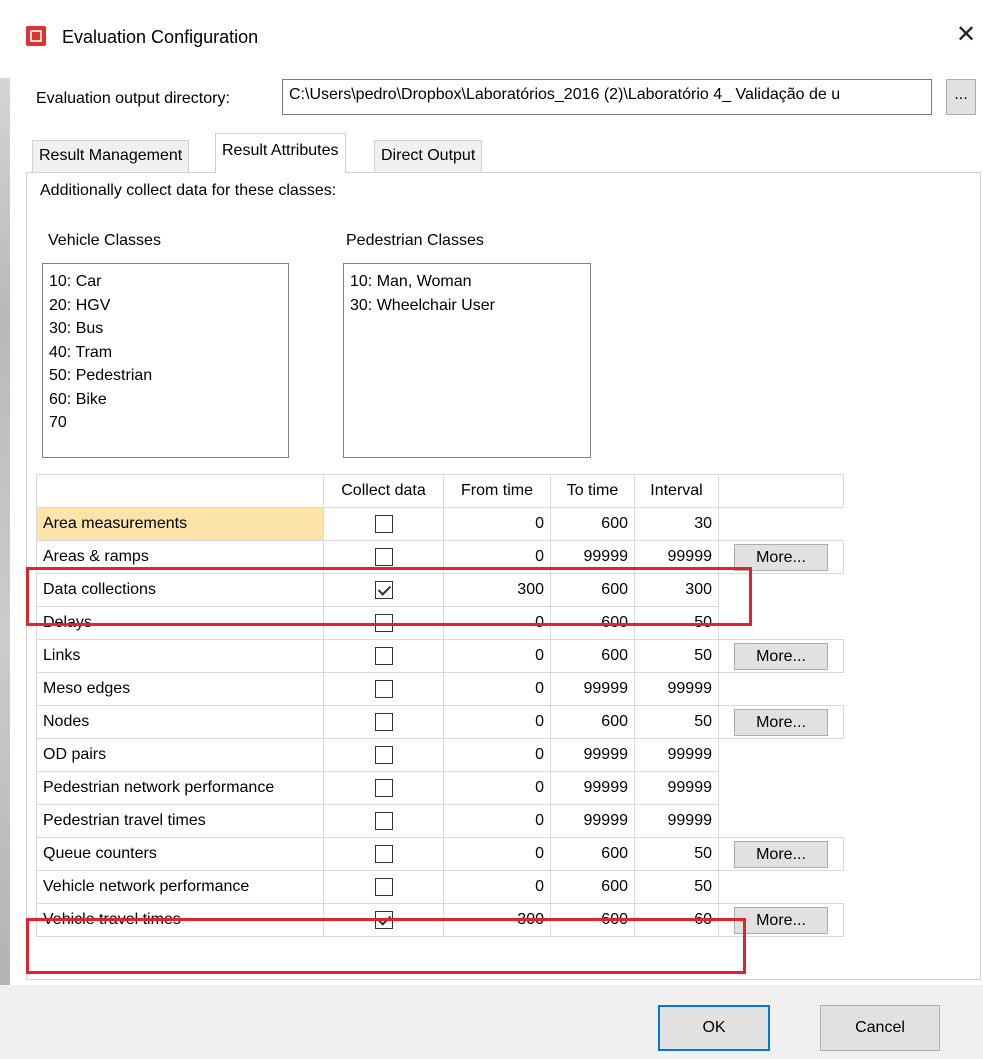 The image size is (983, 1059). I want to click on ok-button: OK, so click(714, 1028).